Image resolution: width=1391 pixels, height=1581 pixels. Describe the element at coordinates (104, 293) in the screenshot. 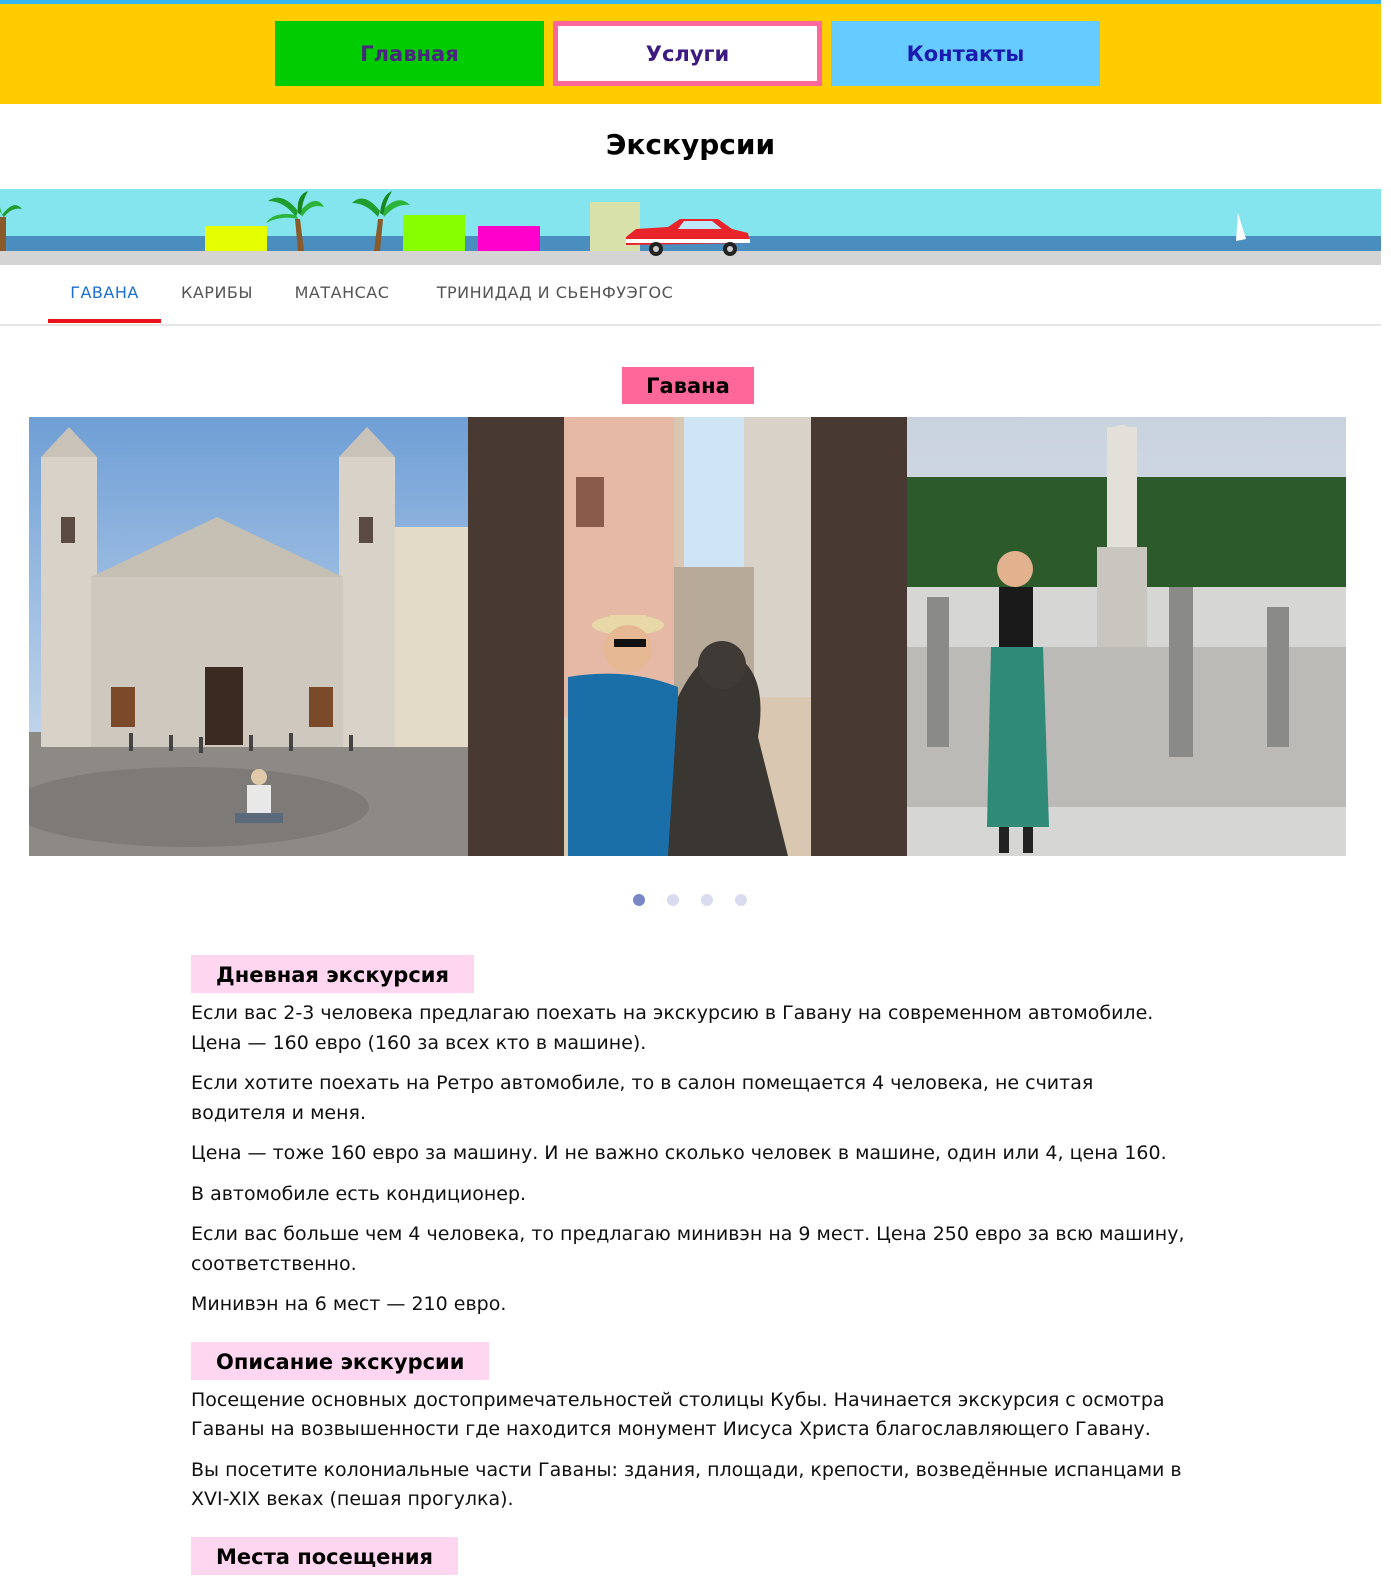

I see `tab-havana: ГАВАНА` at that location.